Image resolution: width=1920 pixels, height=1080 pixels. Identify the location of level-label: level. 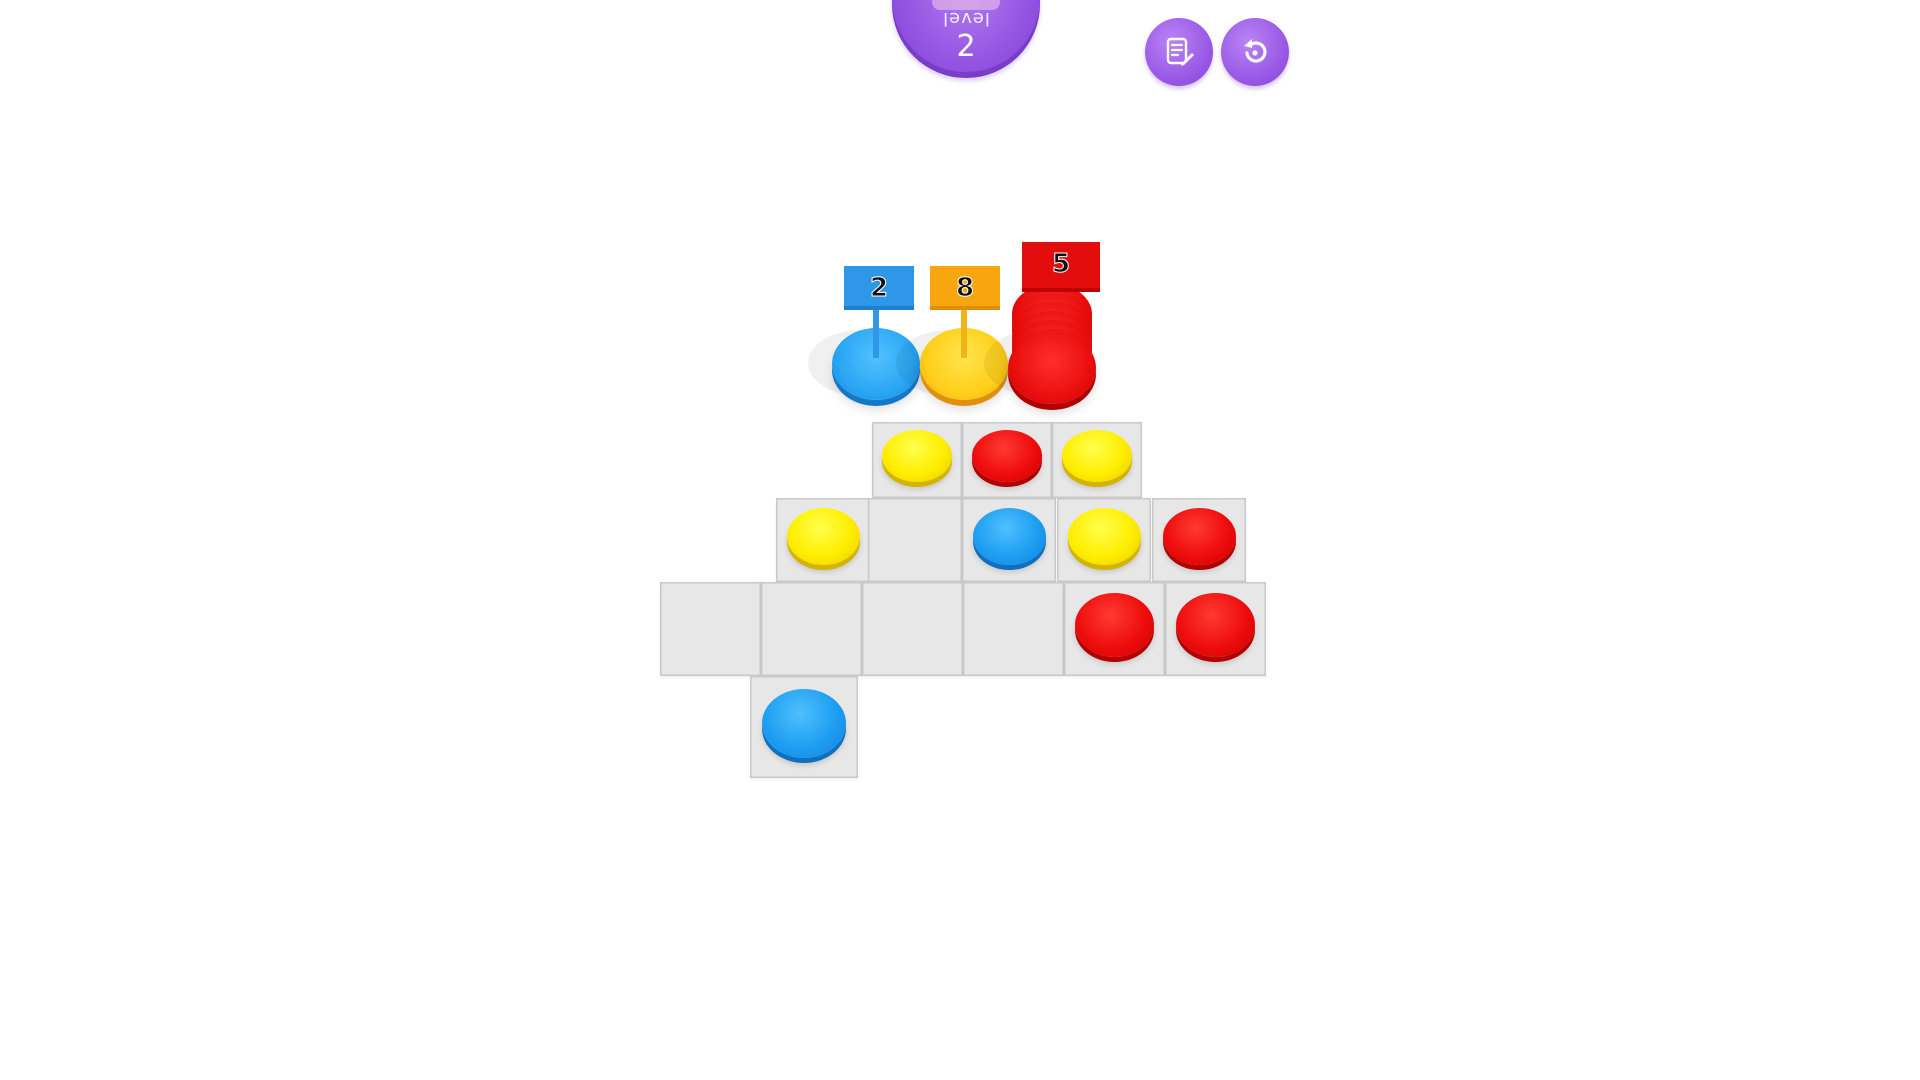
(966, 18).